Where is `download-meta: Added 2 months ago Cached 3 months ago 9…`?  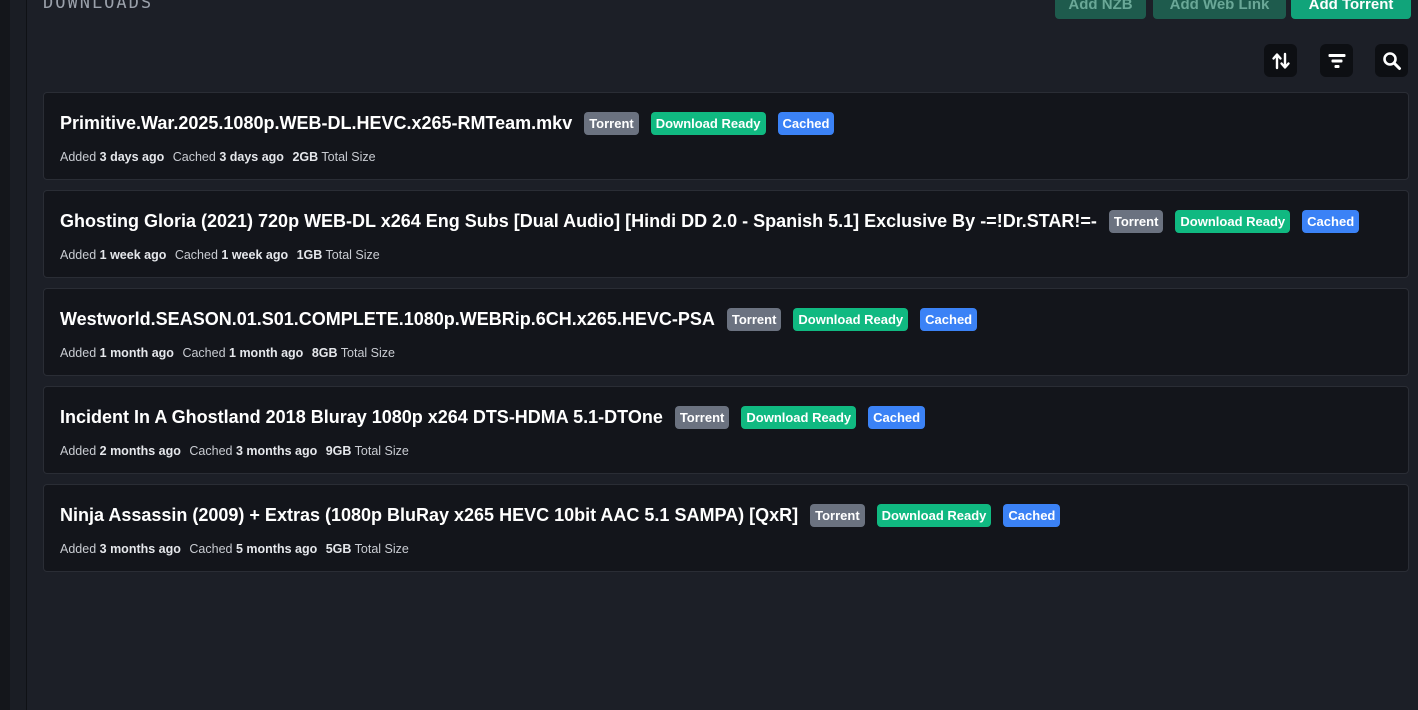
download-meta: Added 2 months ago Cached 3 months ago 9… is located at coordinates (237, 451).